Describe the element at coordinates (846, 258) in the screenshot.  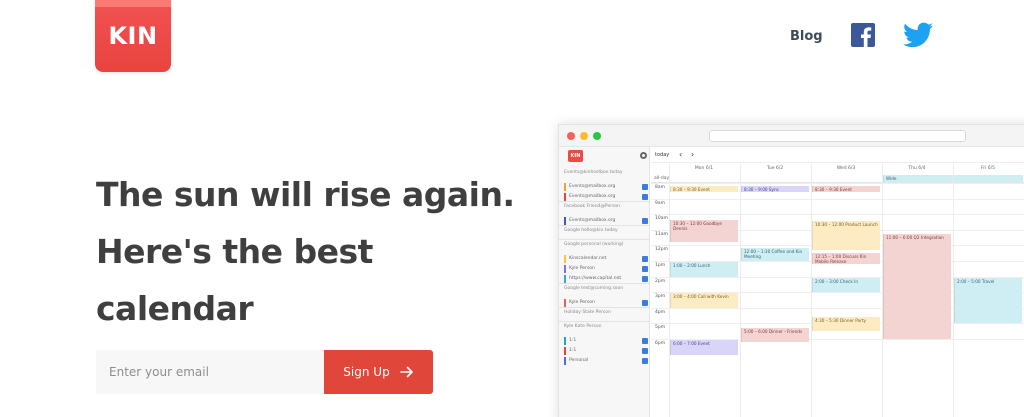
I see `calendar-event: 12:15 – 1:00 Discuss Kin Mobile Release` at that location.